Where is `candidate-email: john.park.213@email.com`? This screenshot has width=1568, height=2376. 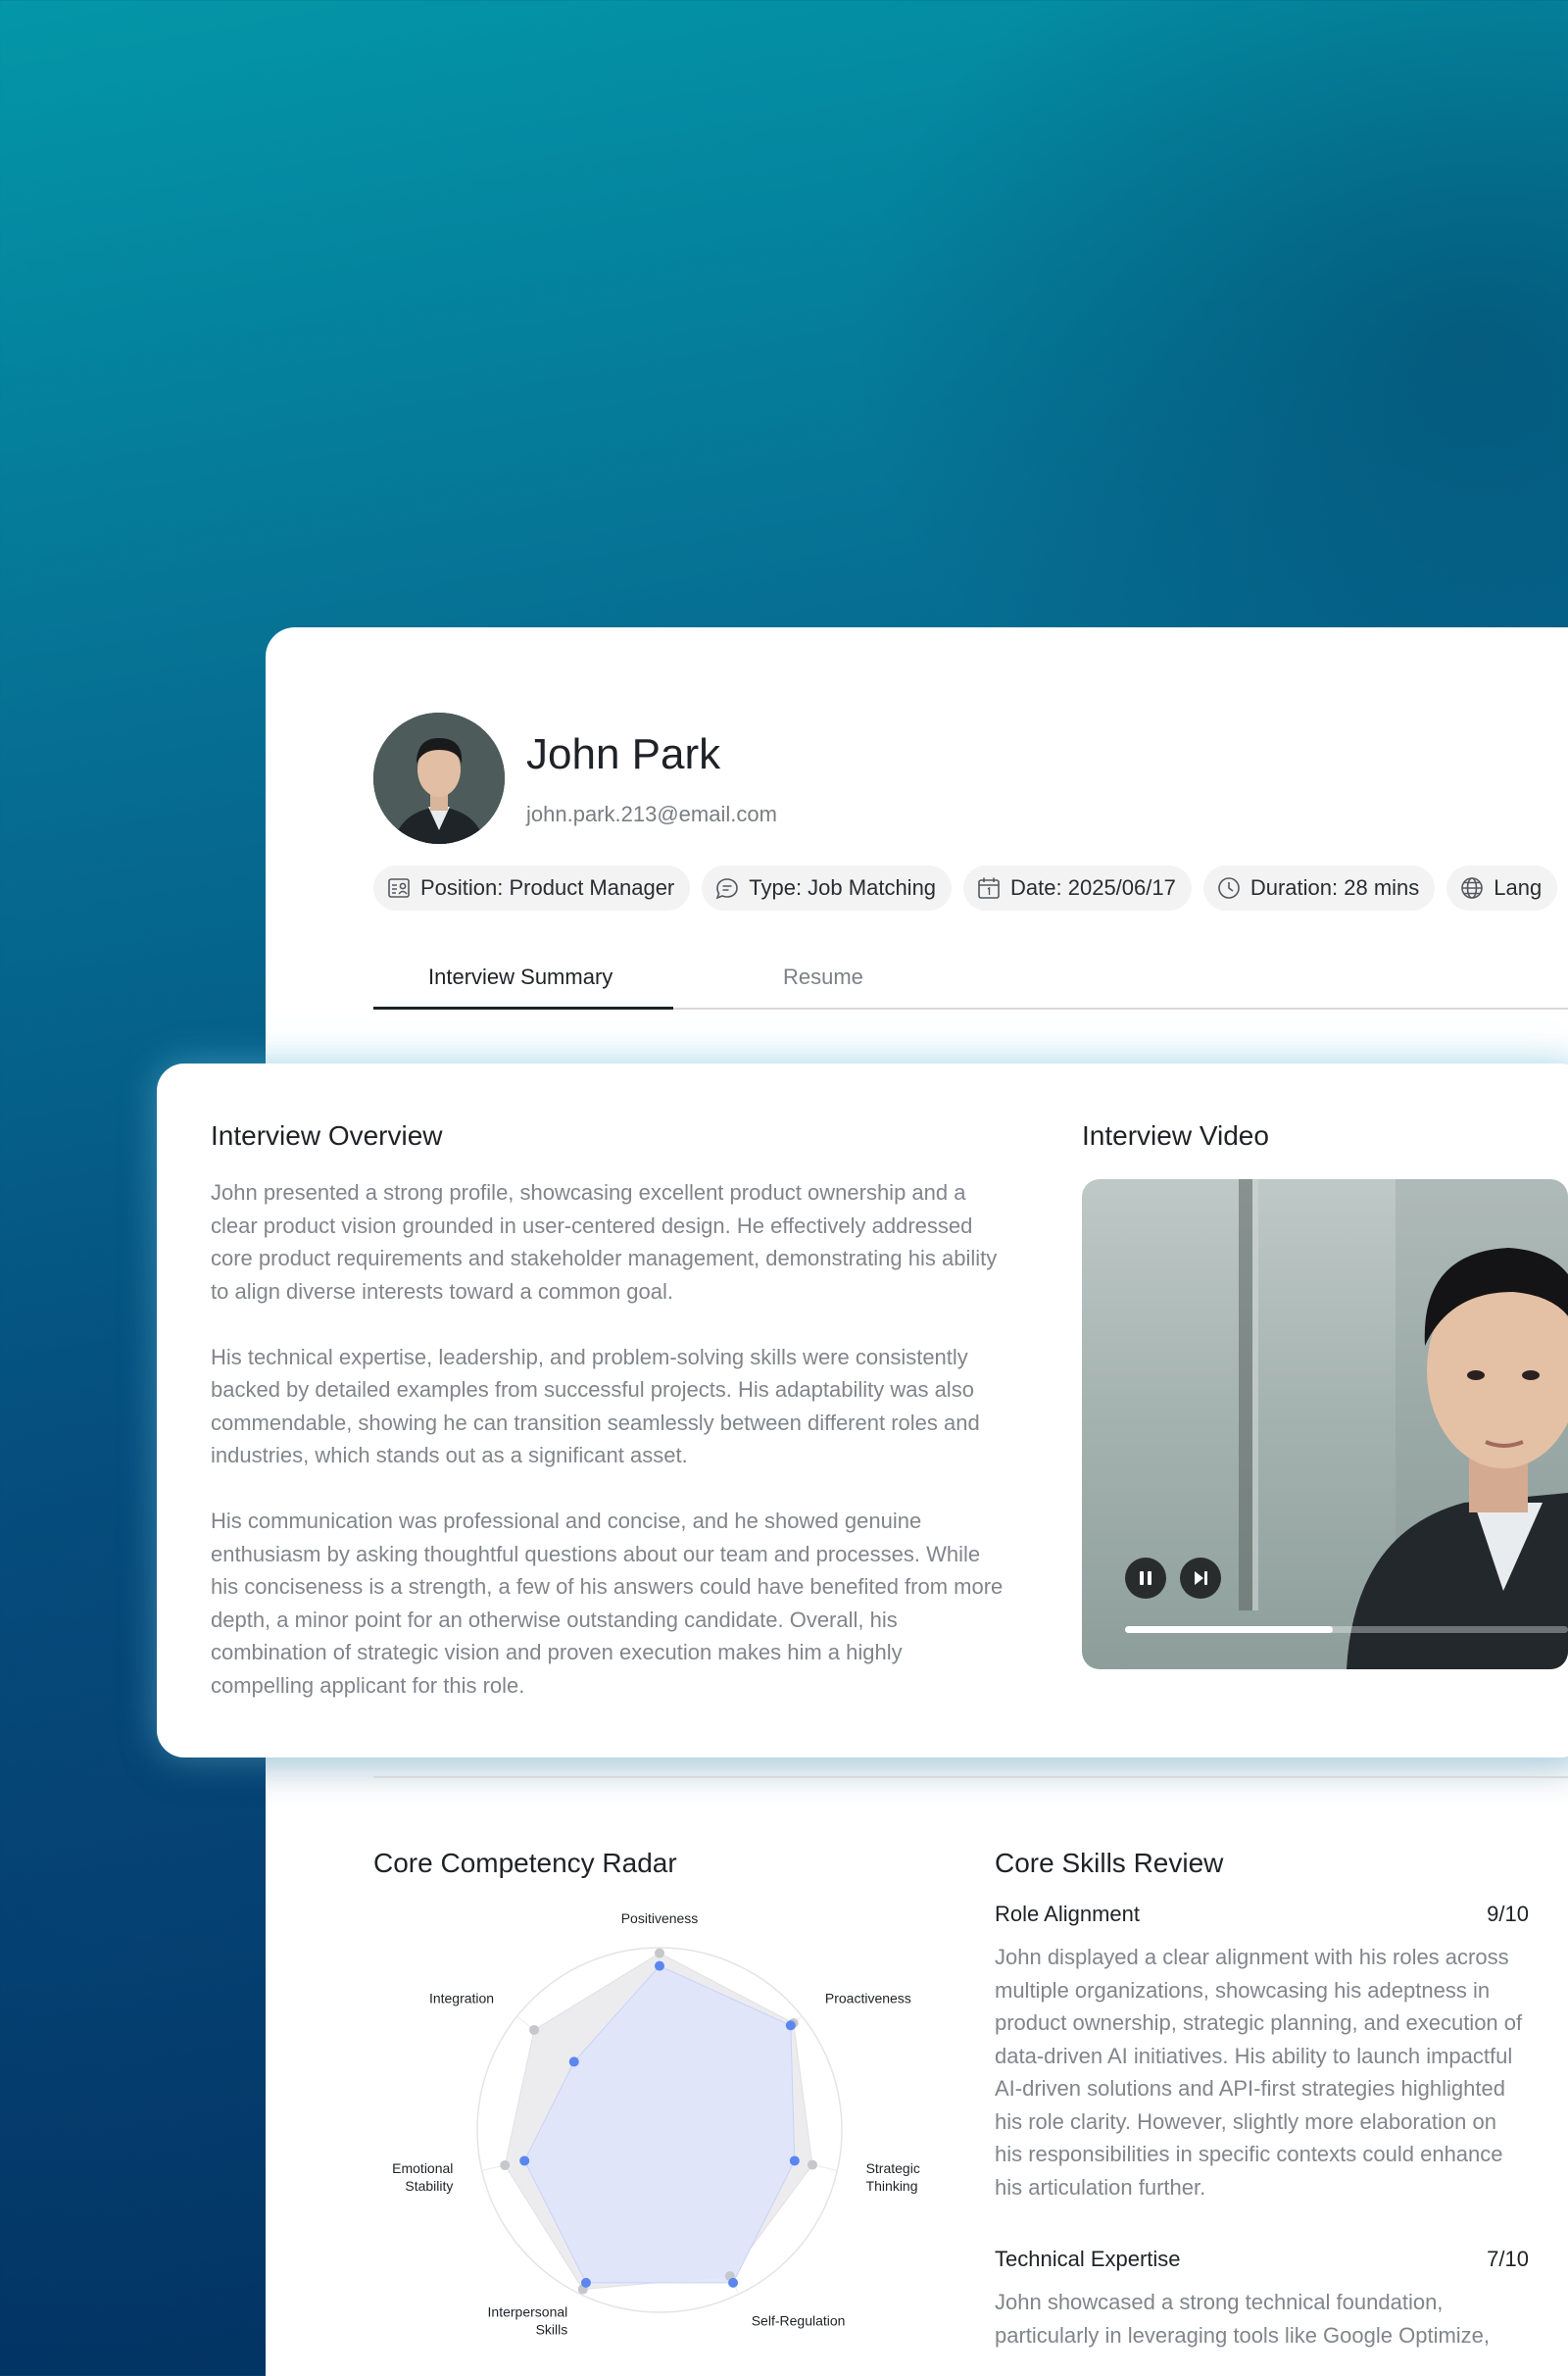
candidate-email: john.park.213@email.com is located at coordinates (651, 814).